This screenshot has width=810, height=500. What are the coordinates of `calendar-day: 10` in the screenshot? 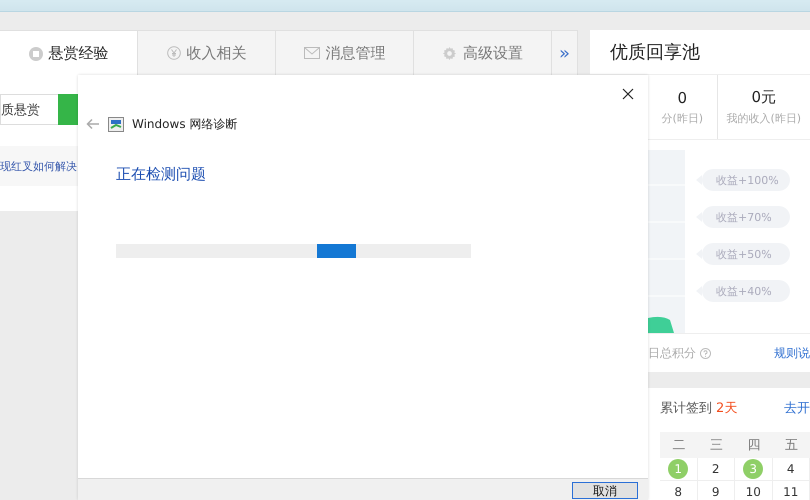 It's located at (753, 491).